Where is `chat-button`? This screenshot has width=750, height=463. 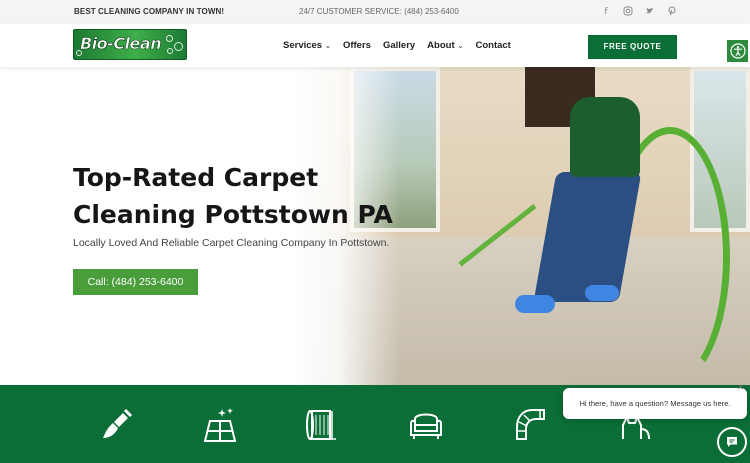 chat-button is located at coordinates (732, 442).